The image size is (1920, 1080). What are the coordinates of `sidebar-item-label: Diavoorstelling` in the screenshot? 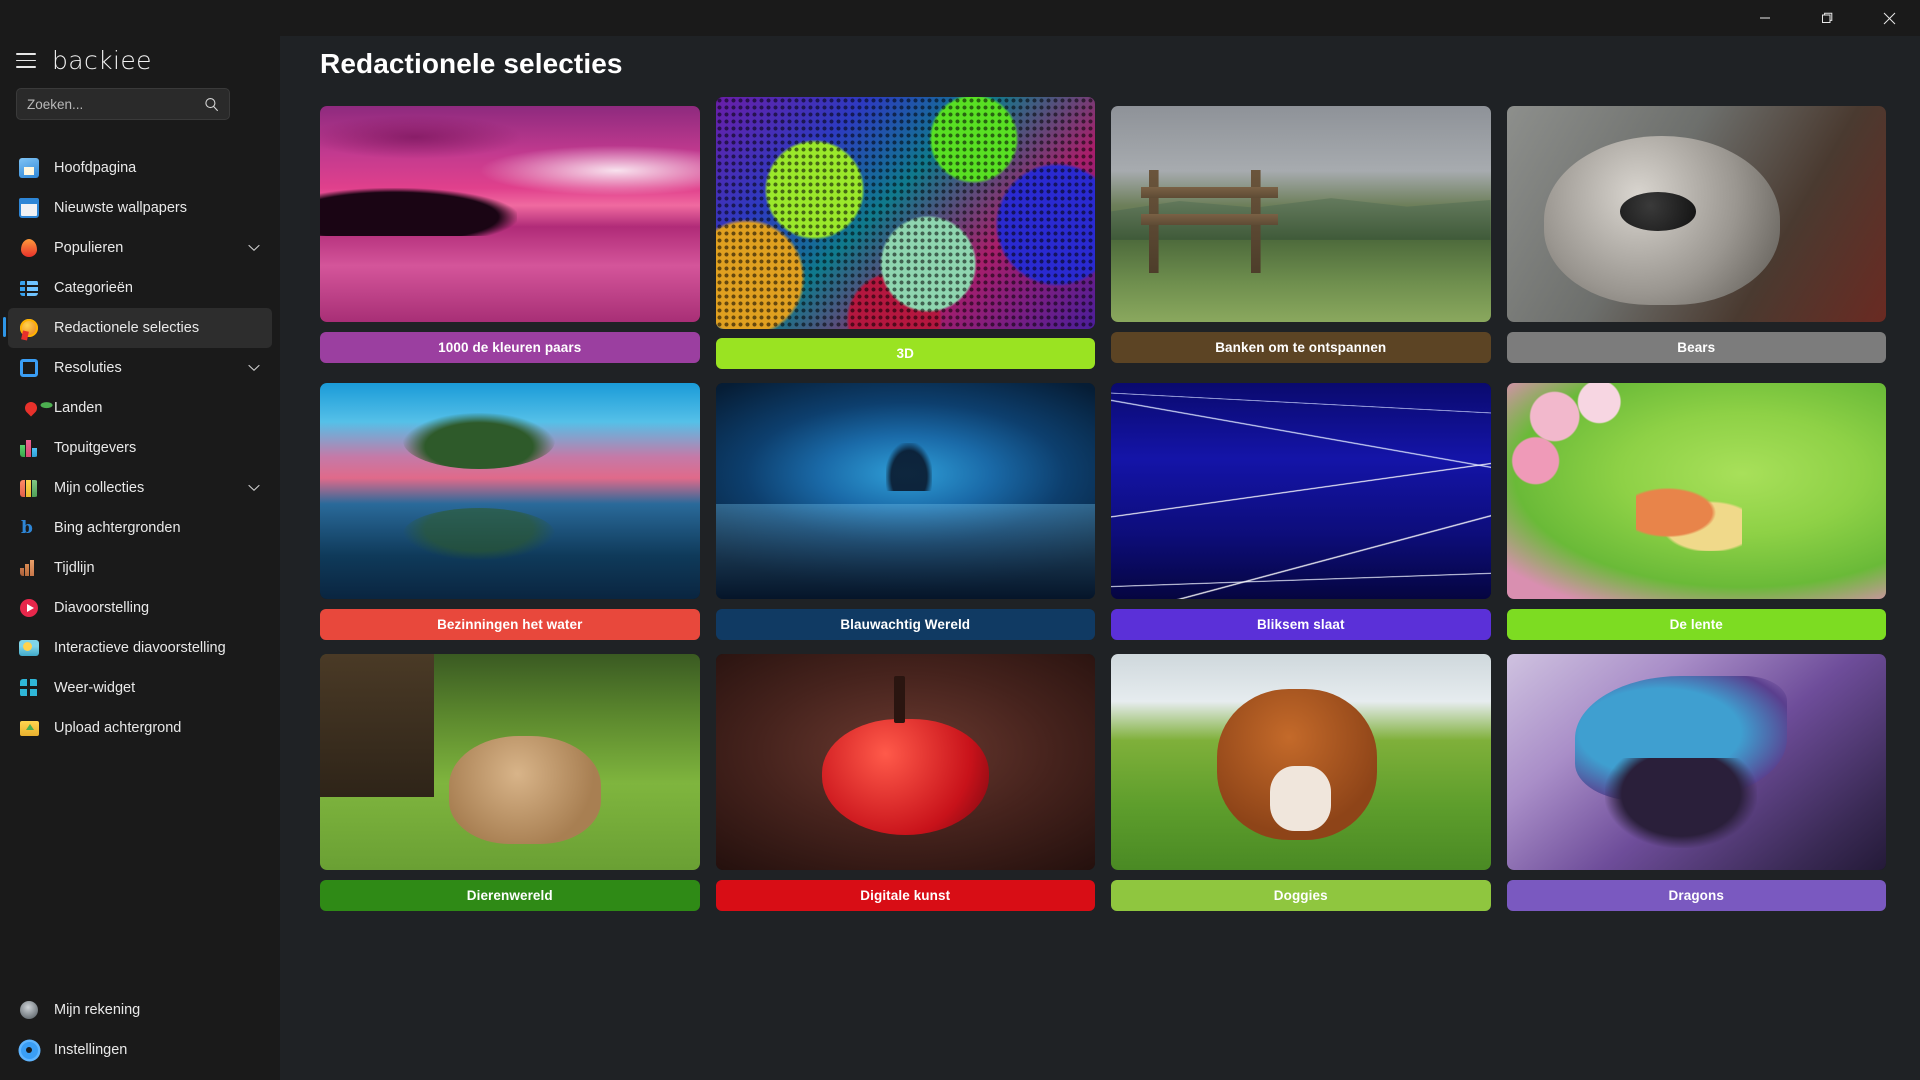 It's located at (102, 608).